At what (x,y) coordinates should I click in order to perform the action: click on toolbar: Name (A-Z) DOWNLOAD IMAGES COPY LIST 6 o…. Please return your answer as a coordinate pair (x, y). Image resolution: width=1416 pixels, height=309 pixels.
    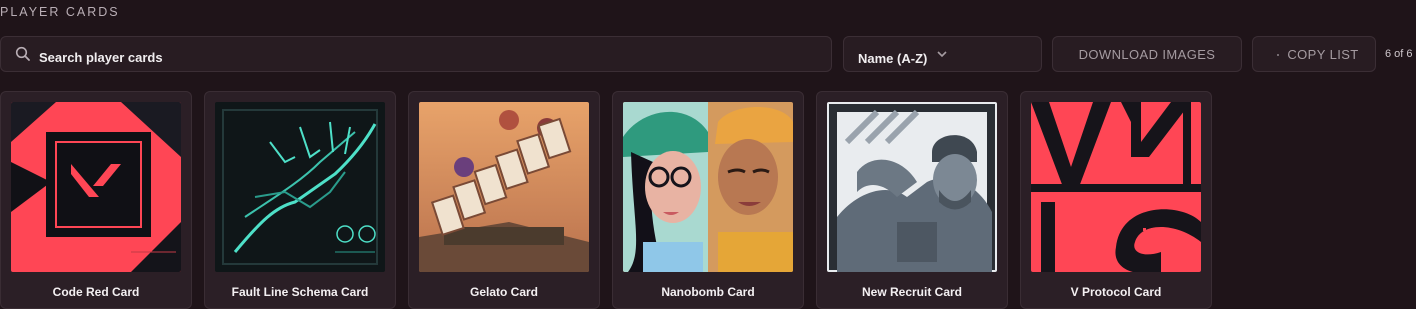
    Looking at the image, I should click on (708, 54).